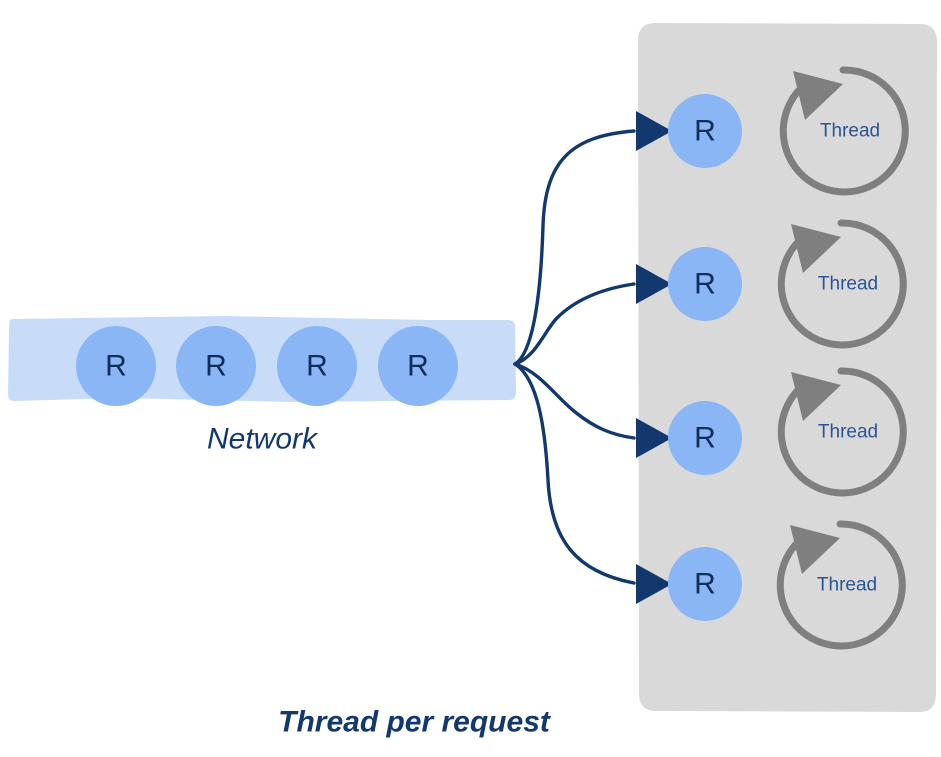 This screenshot has height=757, width=941. What do you see at coordinates (415, 722) in the screenshot?
I see `diagram-title: Thread per request` at bounding box center [415, 722].